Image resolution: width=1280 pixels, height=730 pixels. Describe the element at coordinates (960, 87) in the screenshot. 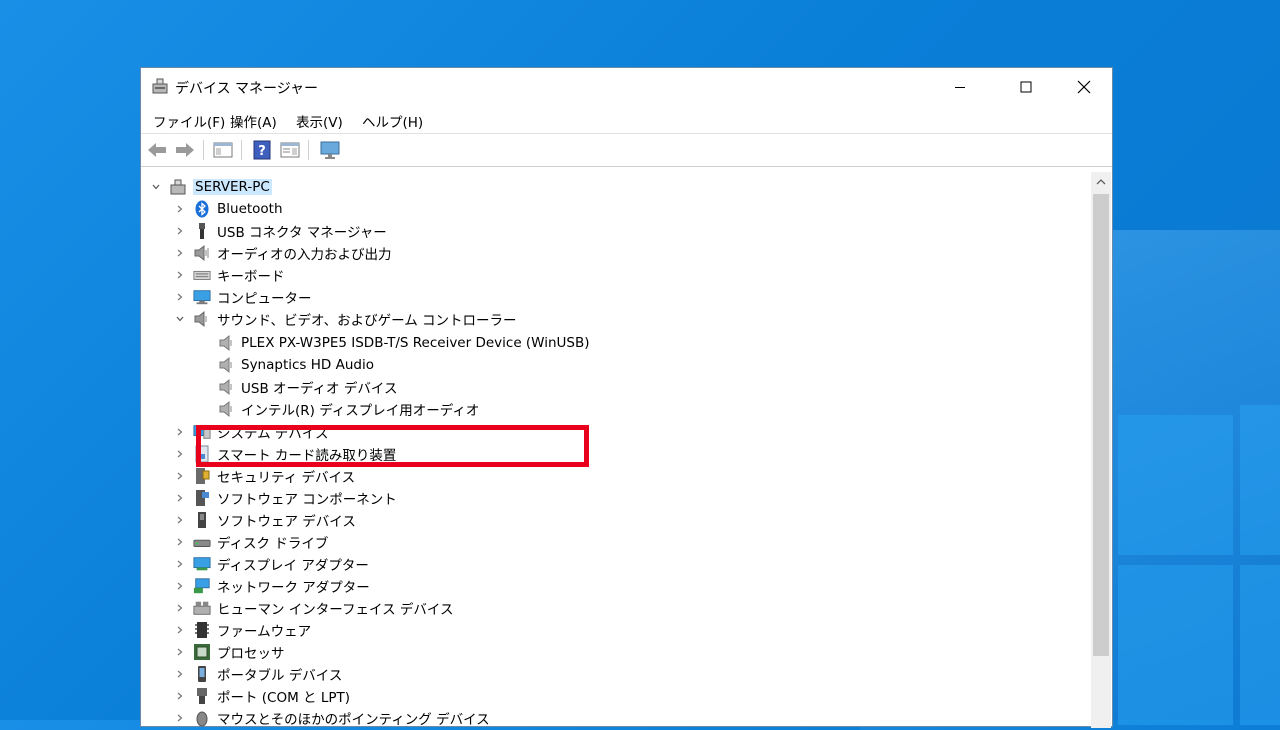

I see `minimize-button` at that location.